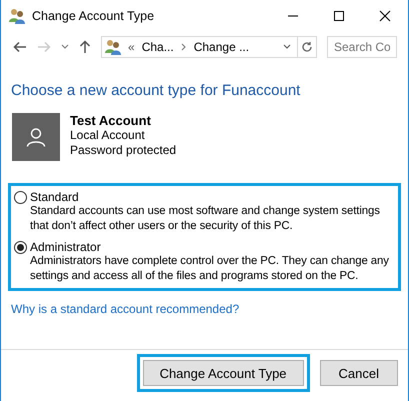 The image size is (409, 401). What do you see at coordinates (85, 47) in the screenshot?
I see `up-arrow-icon` at bounding box center [85, 47].